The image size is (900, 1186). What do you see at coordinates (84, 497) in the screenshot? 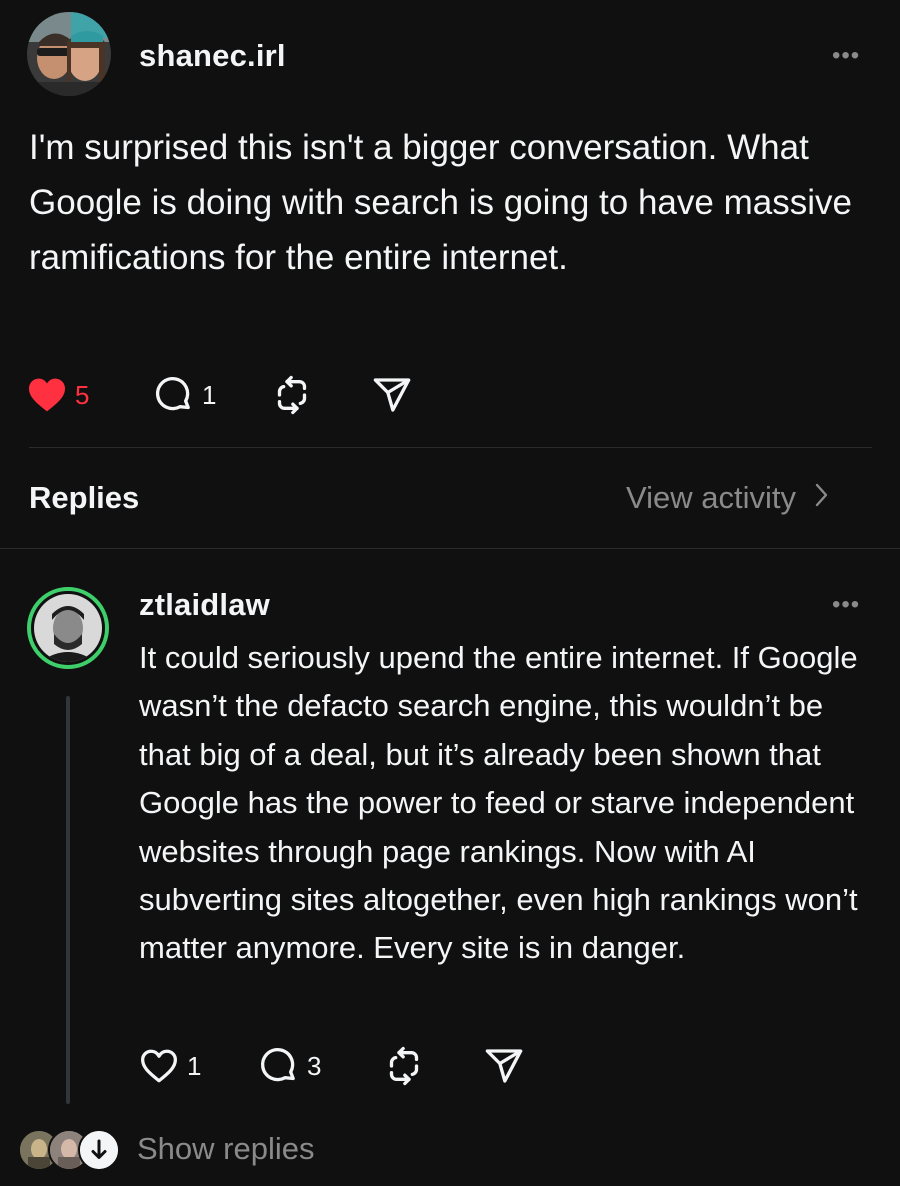
I see `replies-heading: Replies` at bounding box center [84, 497].